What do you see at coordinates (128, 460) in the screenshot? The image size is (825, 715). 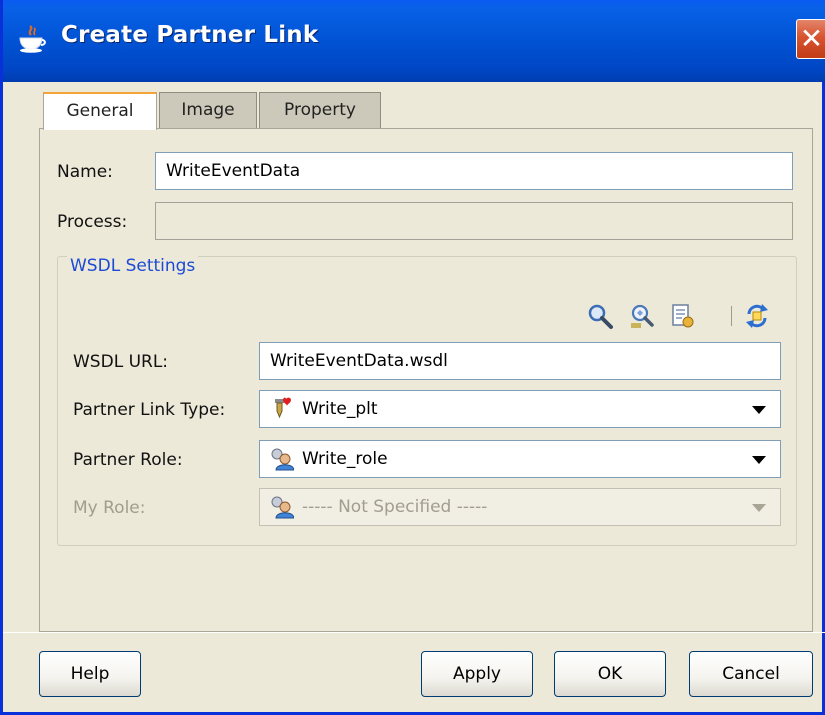 I see `partner-role-label: Partner Role:` at bounding box center [128, 460].